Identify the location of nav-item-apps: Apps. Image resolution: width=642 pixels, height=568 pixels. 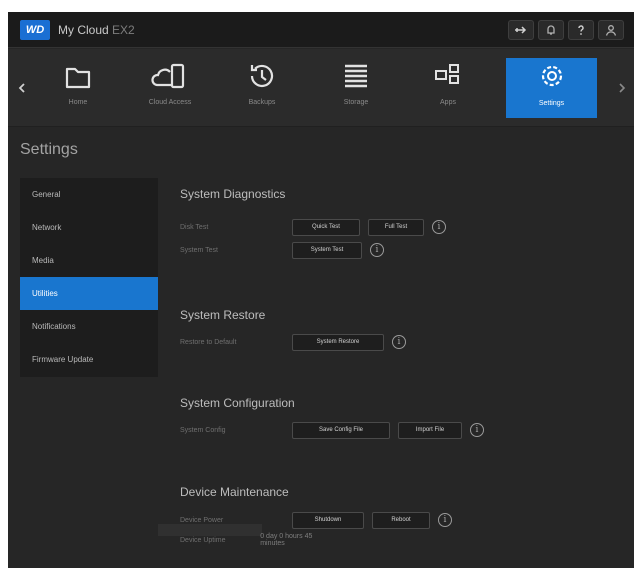
(448, 88).